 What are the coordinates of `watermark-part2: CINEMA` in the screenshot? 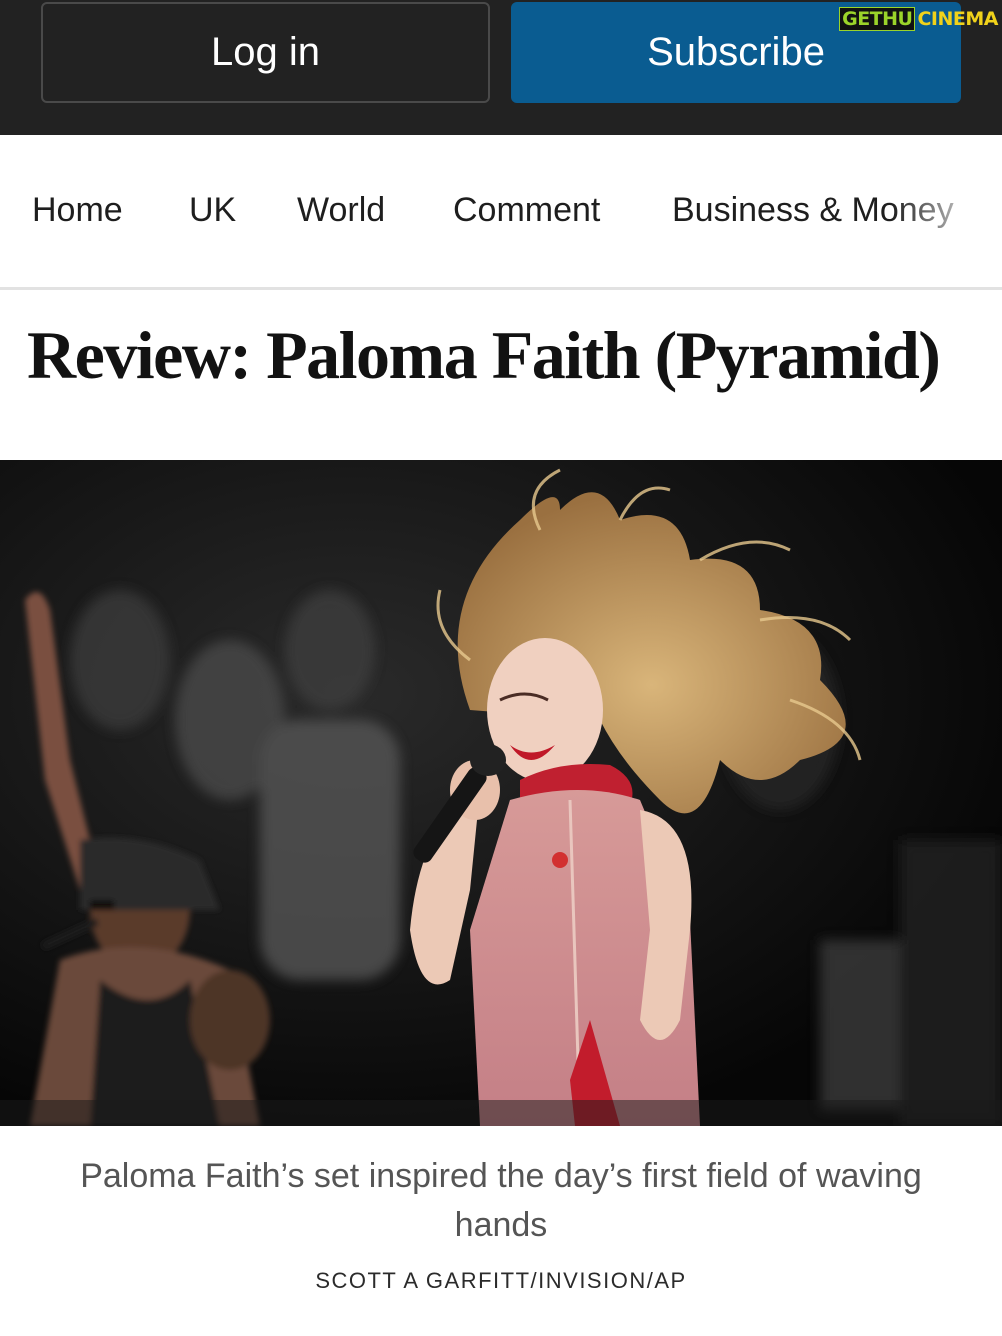 It's located at (957, 19).